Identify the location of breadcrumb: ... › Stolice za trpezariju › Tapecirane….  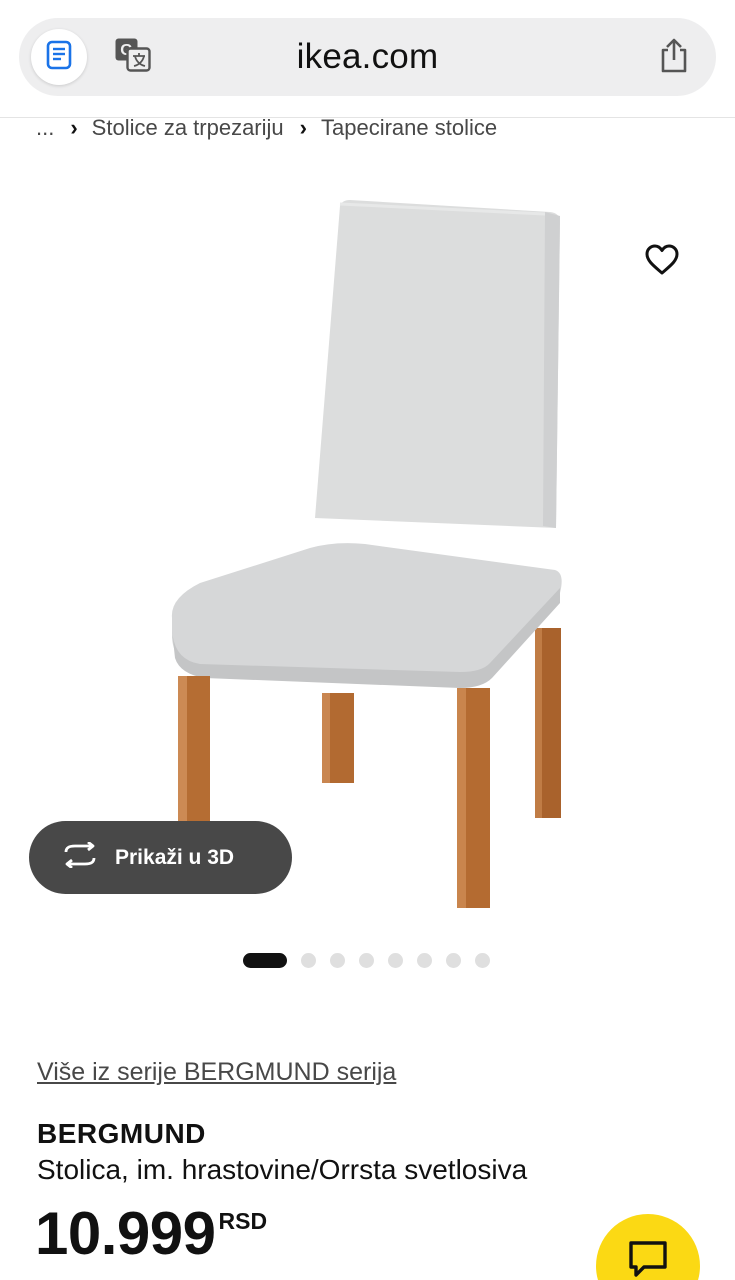
(266, 128).